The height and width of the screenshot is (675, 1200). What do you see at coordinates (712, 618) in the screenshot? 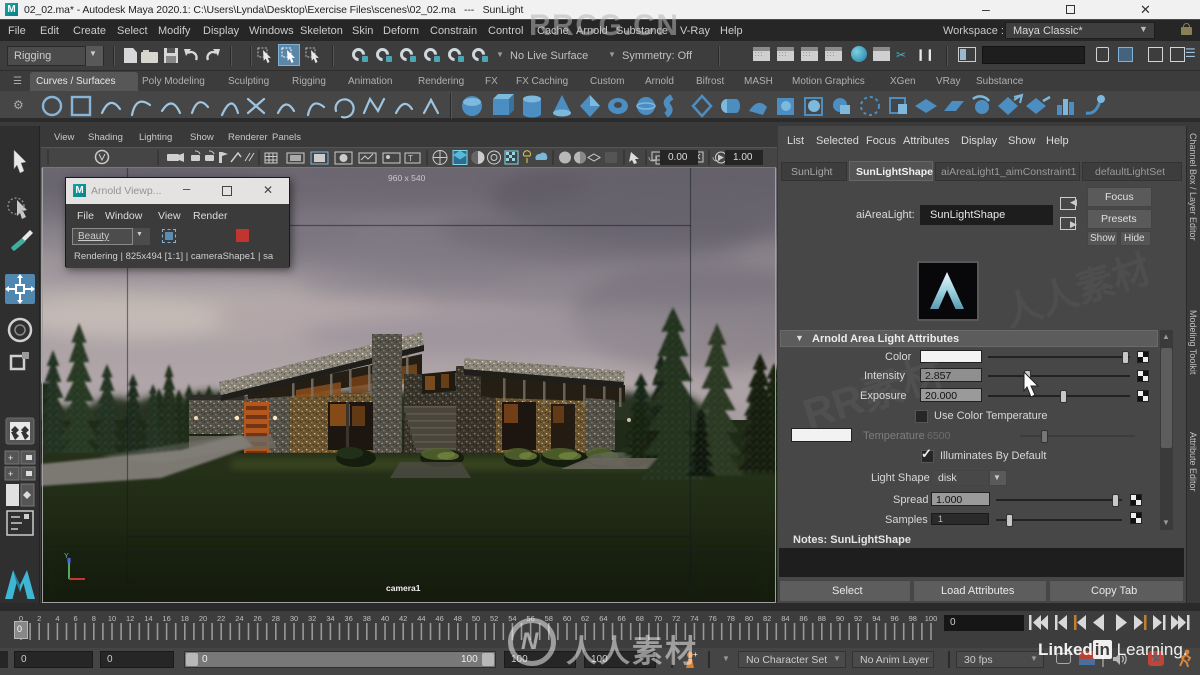
I see `svg-text: 76` at bounding box center [712, 618].